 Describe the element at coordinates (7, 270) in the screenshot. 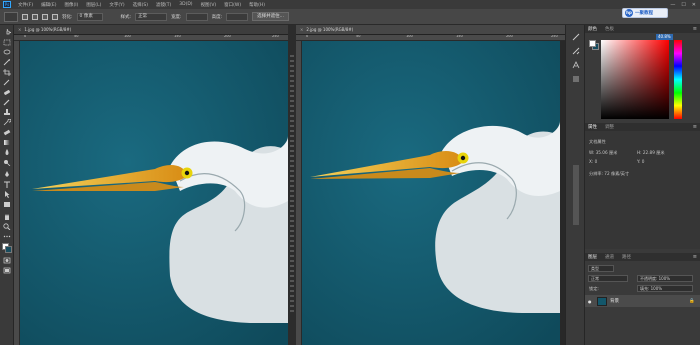

I see `screen-mode-icon` at that location.